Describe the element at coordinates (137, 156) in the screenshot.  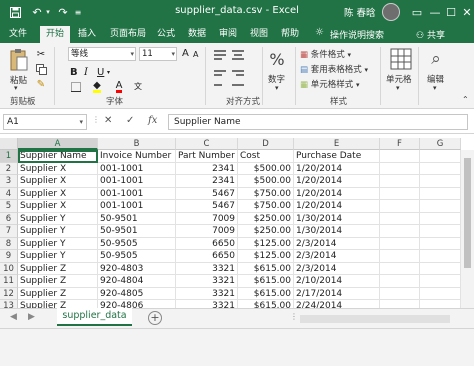
I see `cell-b1: Invoice Number` at that location.